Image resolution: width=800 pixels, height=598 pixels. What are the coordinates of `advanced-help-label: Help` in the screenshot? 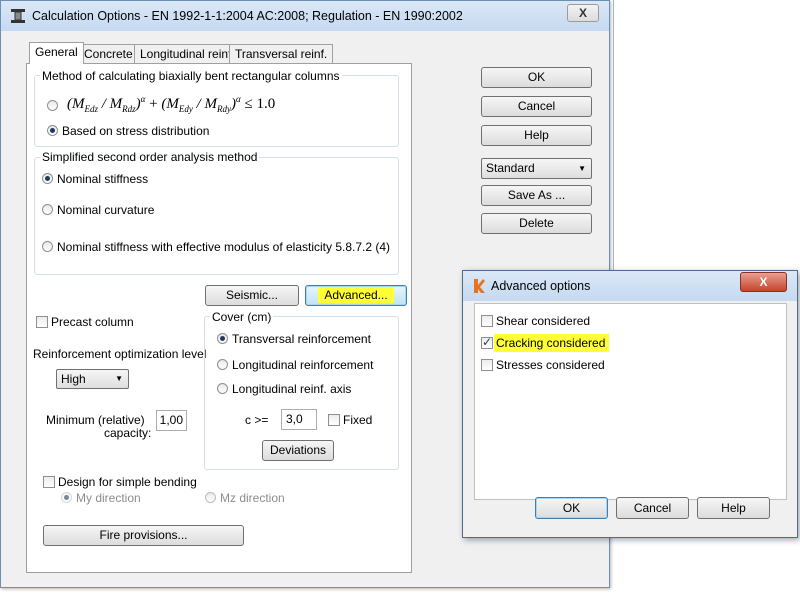 It's located at (733, 508).